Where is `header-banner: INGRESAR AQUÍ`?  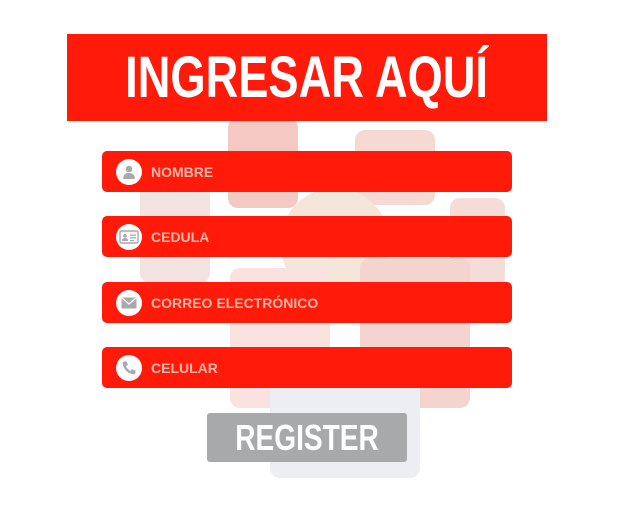 header-banner: INGRESAR AQUÍ is located at coordinates (307, 77).